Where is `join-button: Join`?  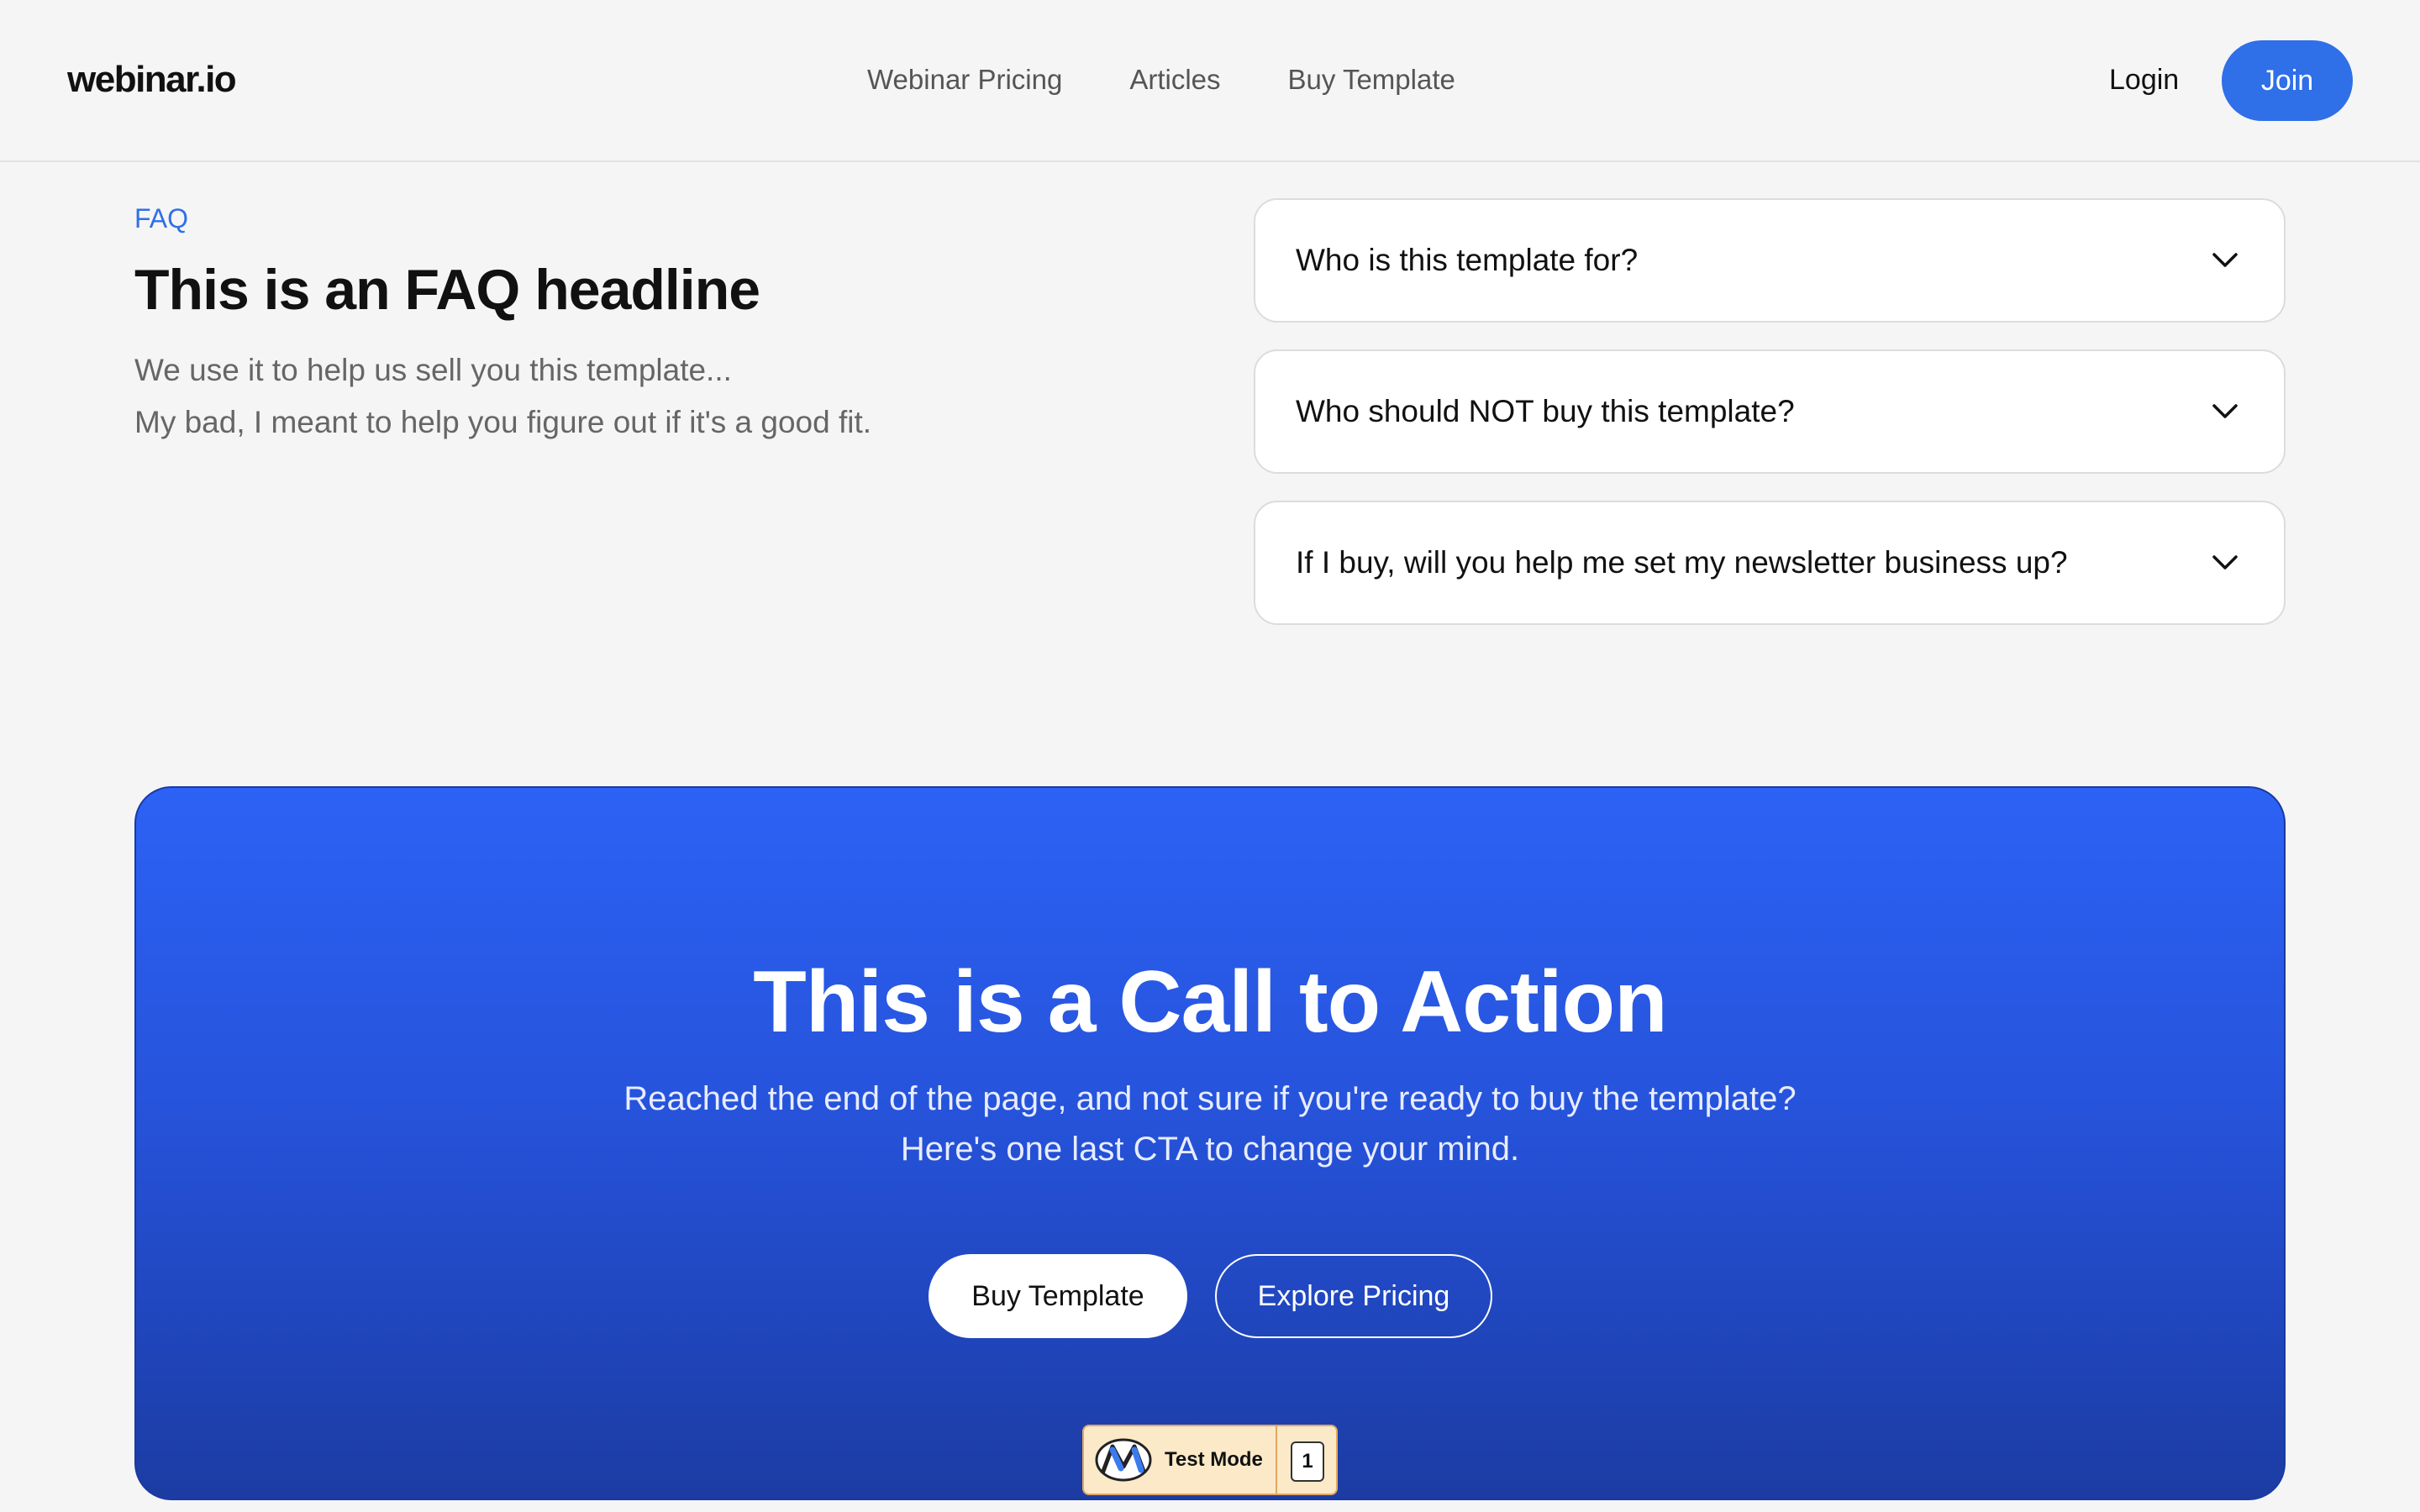 join-button: Join is located at coordinates (2287, 80).